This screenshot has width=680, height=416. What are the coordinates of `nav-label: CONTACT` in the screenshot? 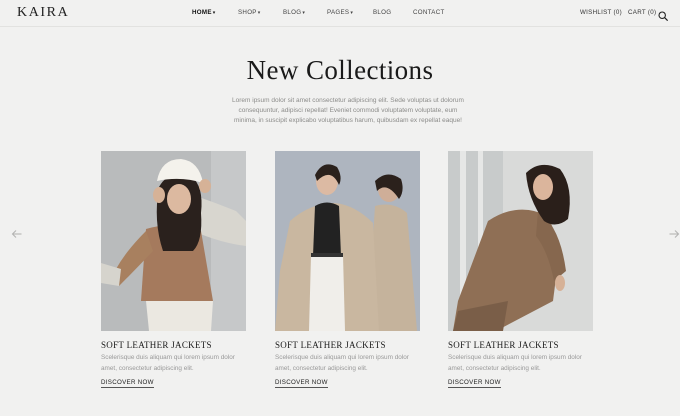 It's located at (429, 12).